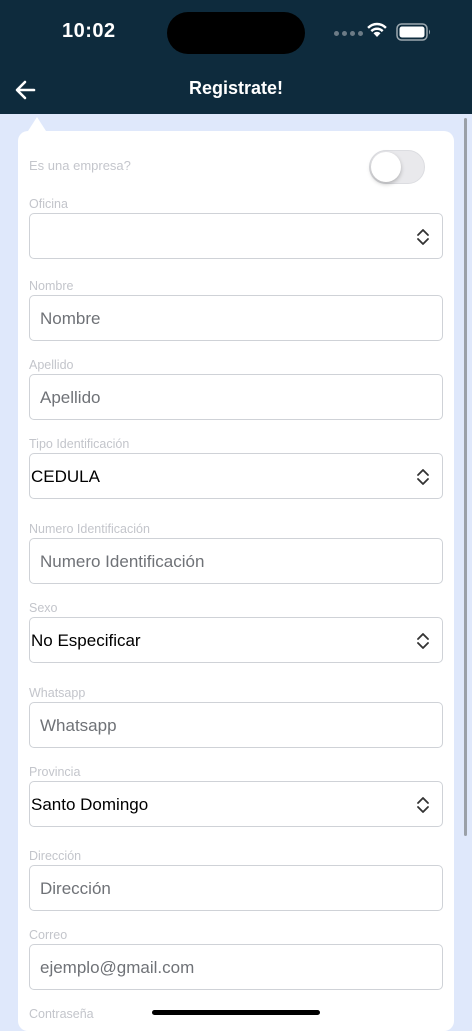  Describe the element at coordinates (236, 236) in the screenshot. I see `oficina-select` at that location.